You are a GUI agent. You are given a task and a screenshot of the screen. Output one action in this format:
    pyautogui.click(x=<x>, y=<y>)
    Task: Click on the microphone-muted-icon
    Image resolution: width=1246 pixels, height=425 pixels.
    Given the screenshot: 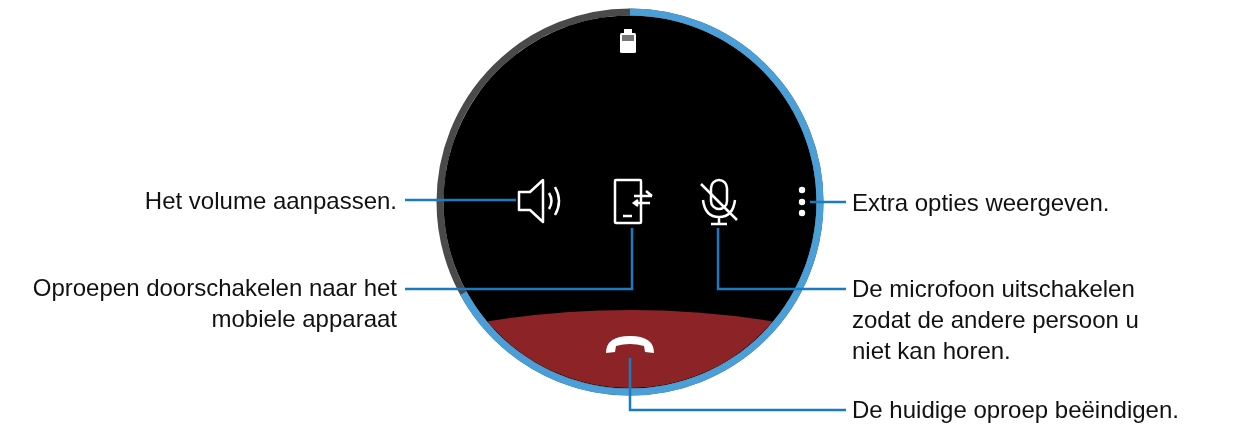 What is the action you would take?
    pyautogui.click(x=719, y=202)
    